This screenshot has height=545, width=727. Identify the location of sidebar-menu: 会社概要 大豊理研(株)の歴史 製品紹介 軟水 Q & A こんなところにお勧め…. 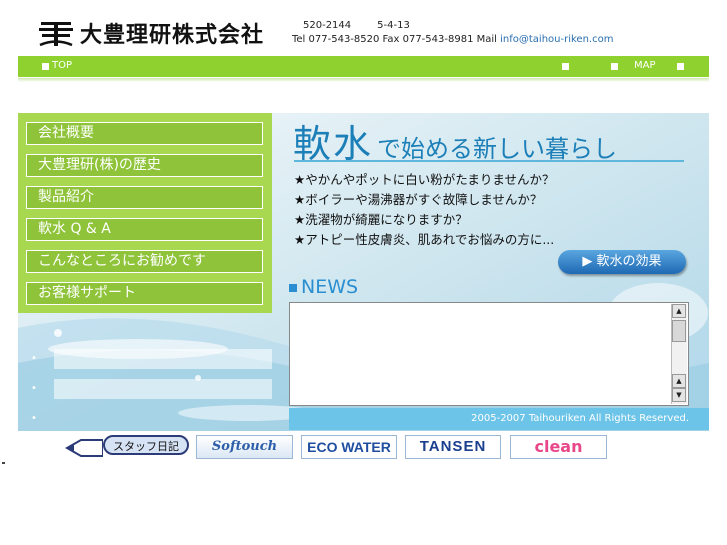
(145, 213).